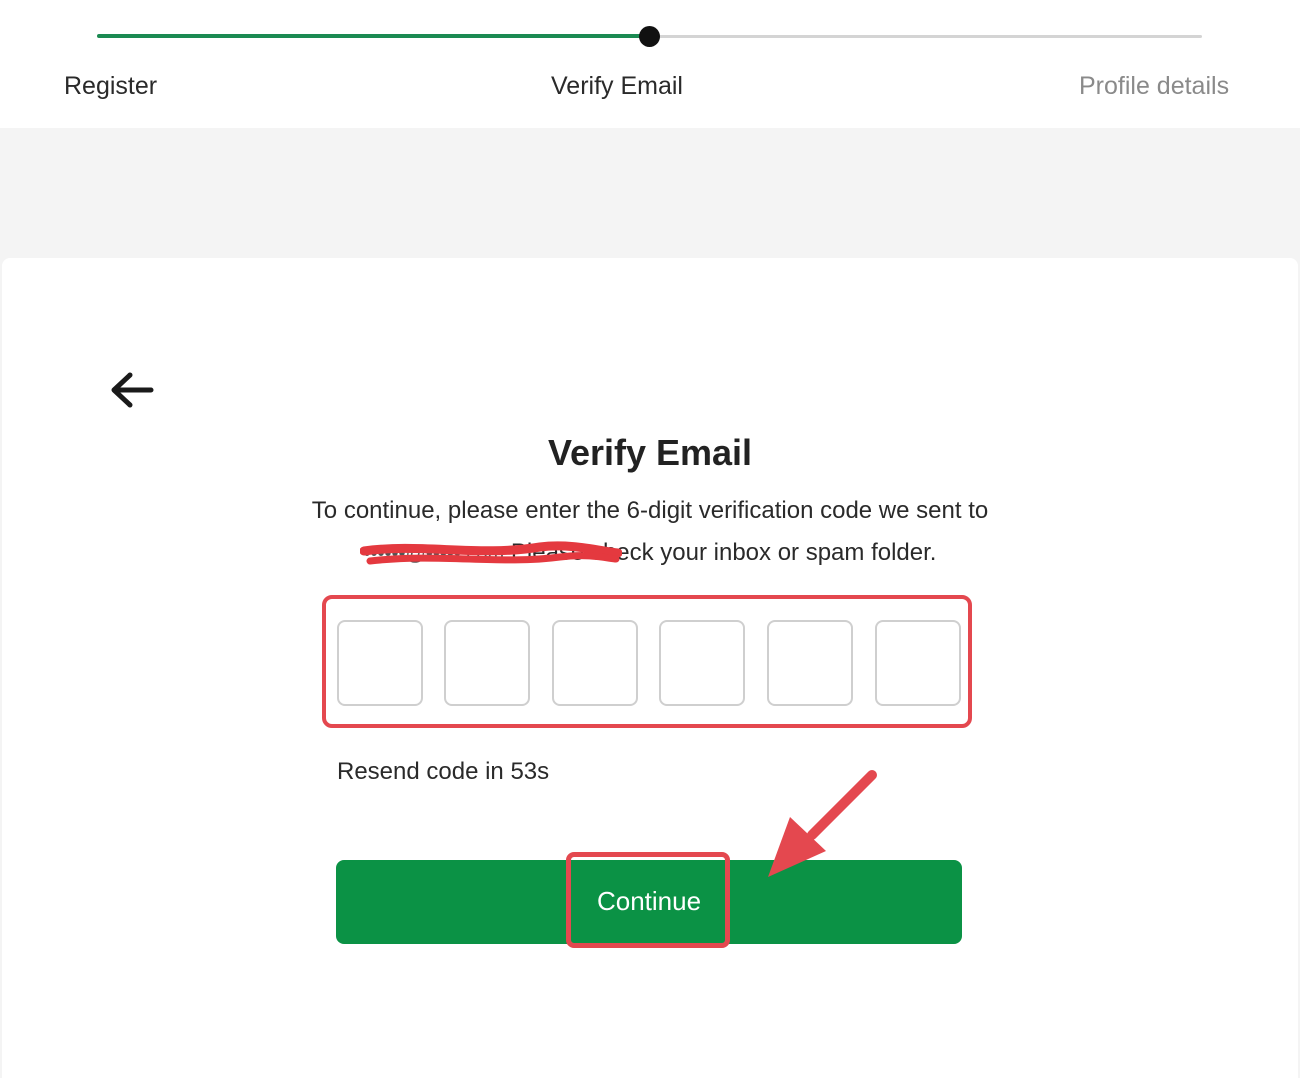 The height and width of the screenshot is (1078, 1300). I want to click on current-step-dot, so click(649, 36).